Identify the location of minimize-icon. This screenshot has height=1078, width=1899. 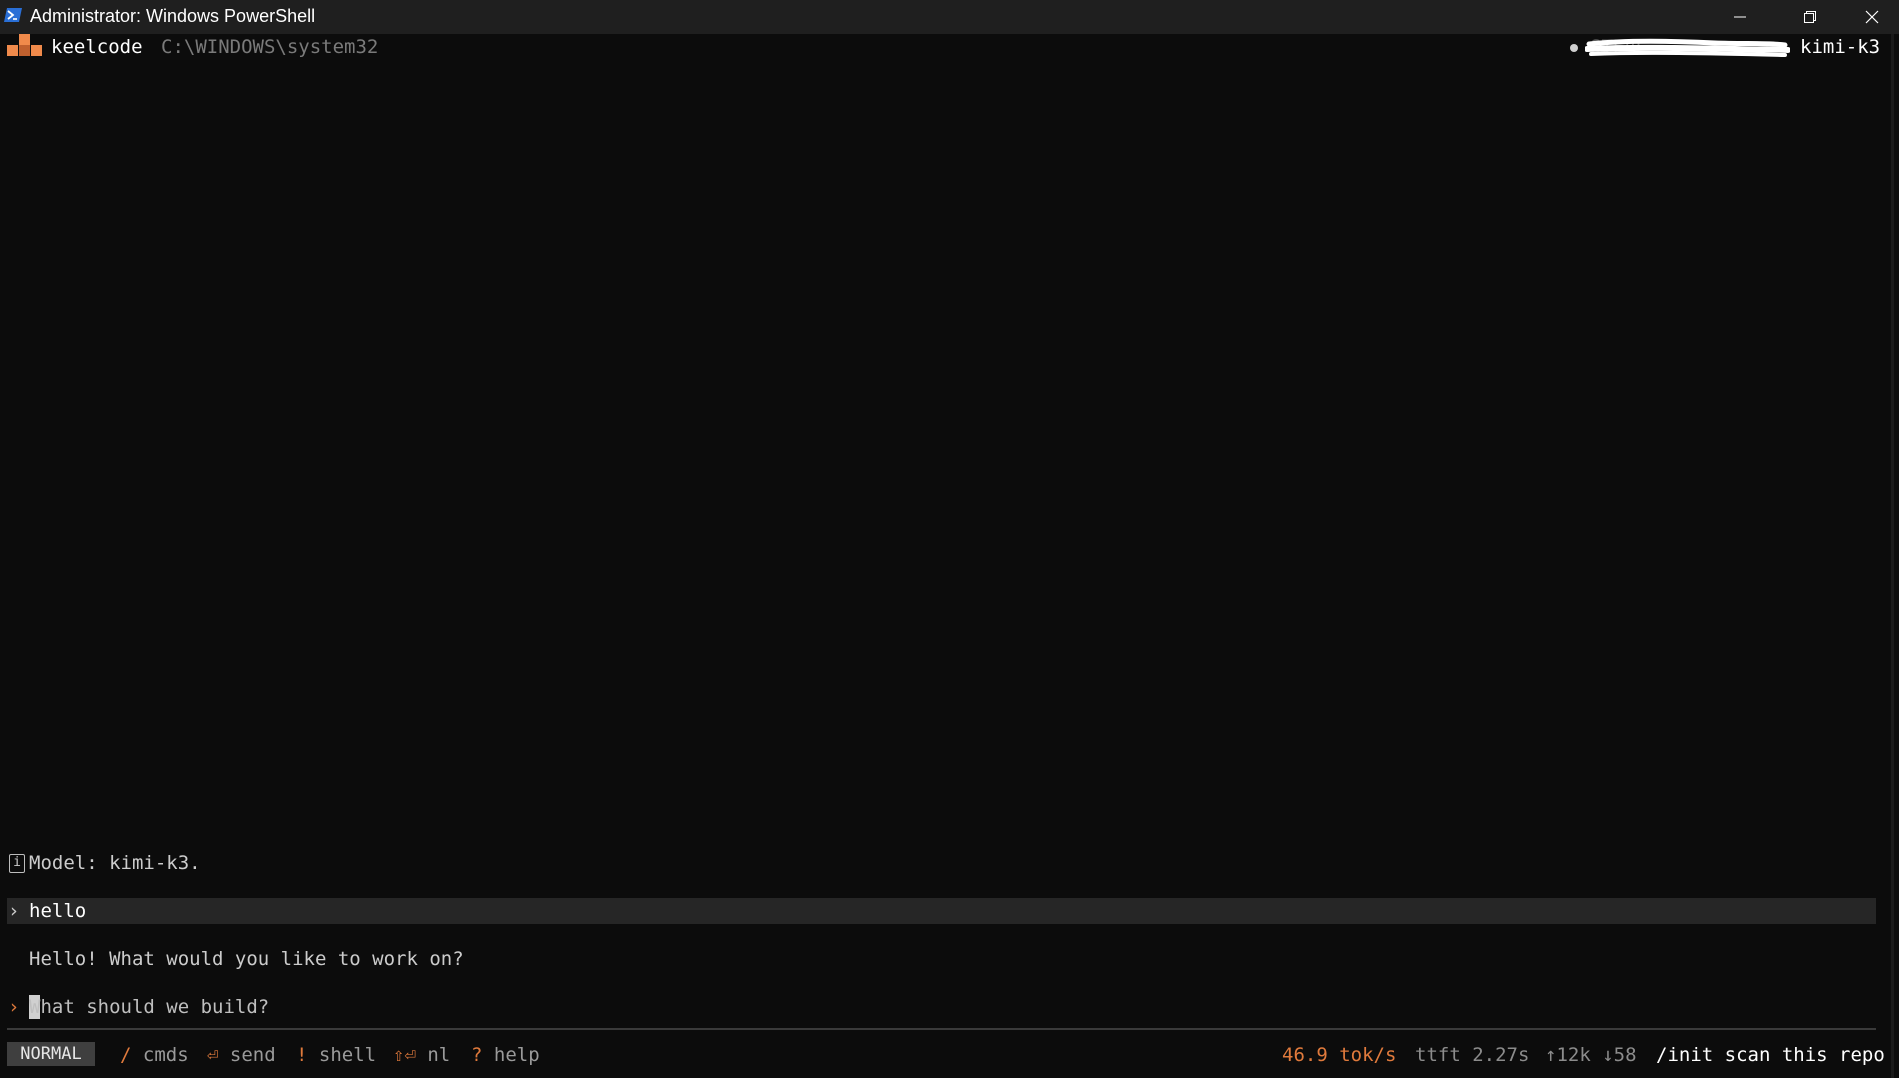
(1740, 17).